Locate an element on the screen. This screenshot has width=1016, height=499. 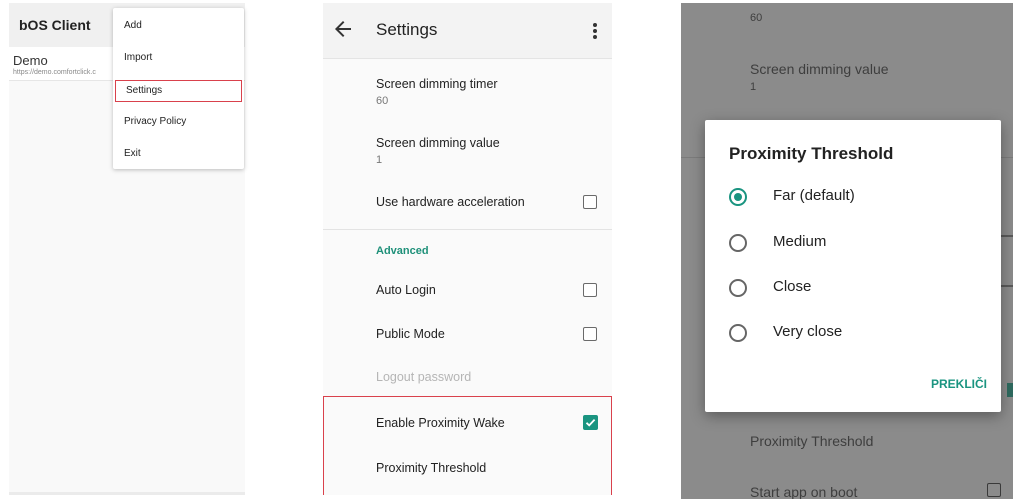
pref-hardware-acceleration: Use hardware acceleration is located at coordinates (467, 201).